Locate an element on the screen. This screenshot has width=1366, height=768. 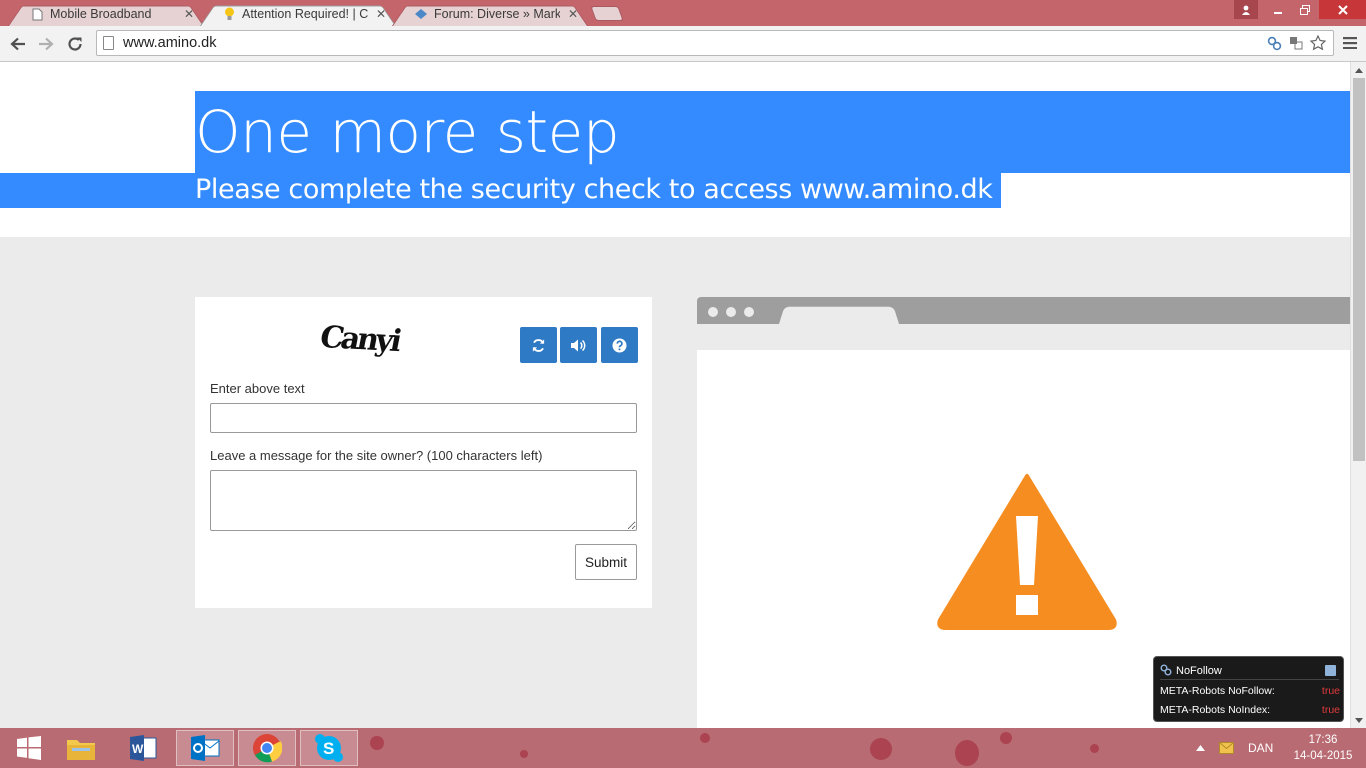
skype-icon: S is located at coordinates (329, 748).